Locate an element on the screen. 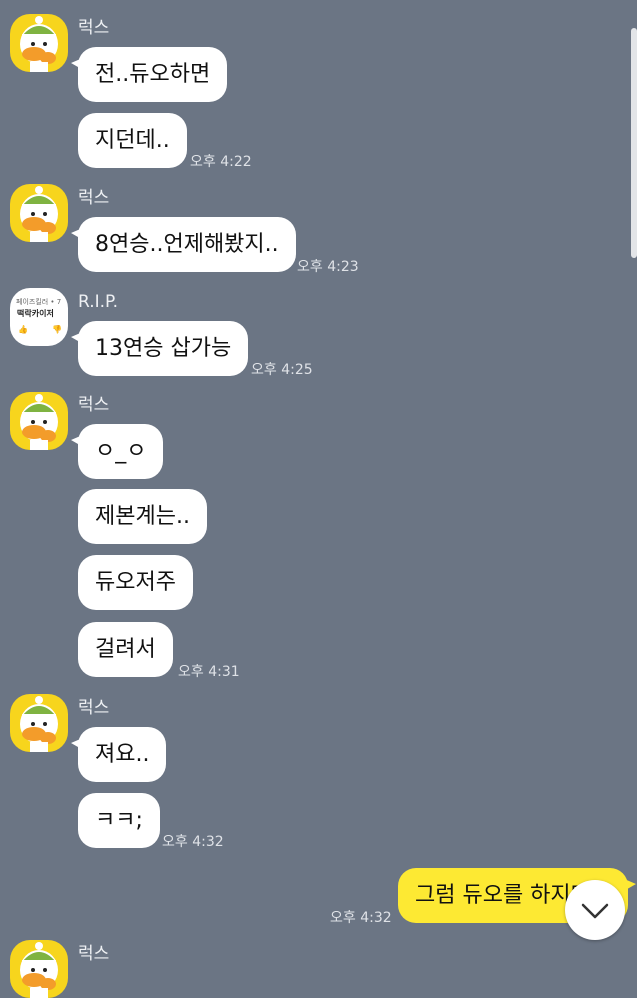  message-bubble: 제본계는.. is located at coordinates (142, 516).